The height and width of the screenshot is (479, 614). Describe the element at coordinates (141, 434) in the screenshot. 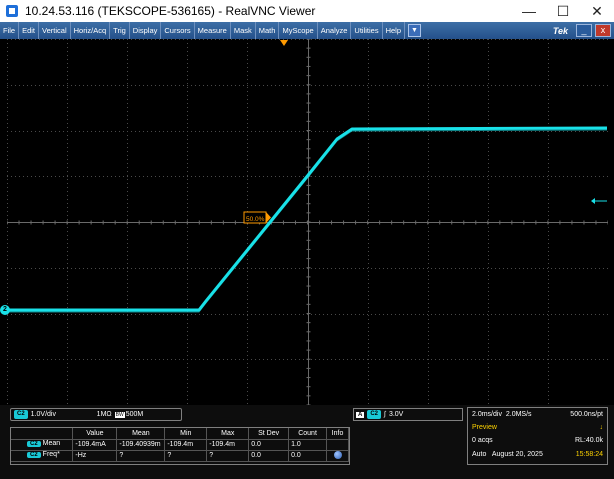

I see `header-mean: Mean` at that location.